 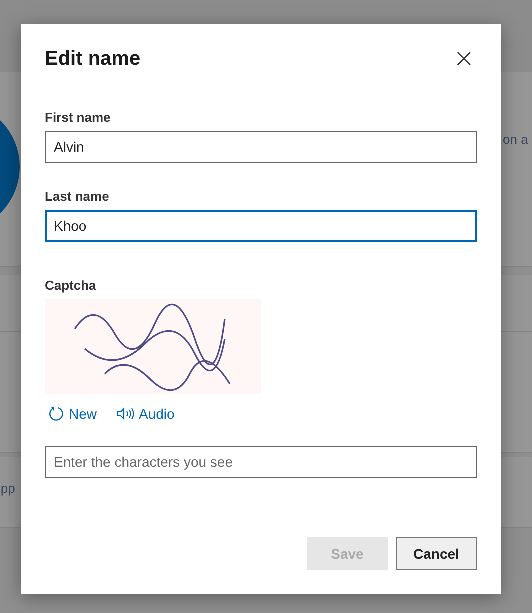 What do you see at coordinates (93, 59) in the screenshot?
I see `dialog-title: Edit name` at bounding box center [93, 59].